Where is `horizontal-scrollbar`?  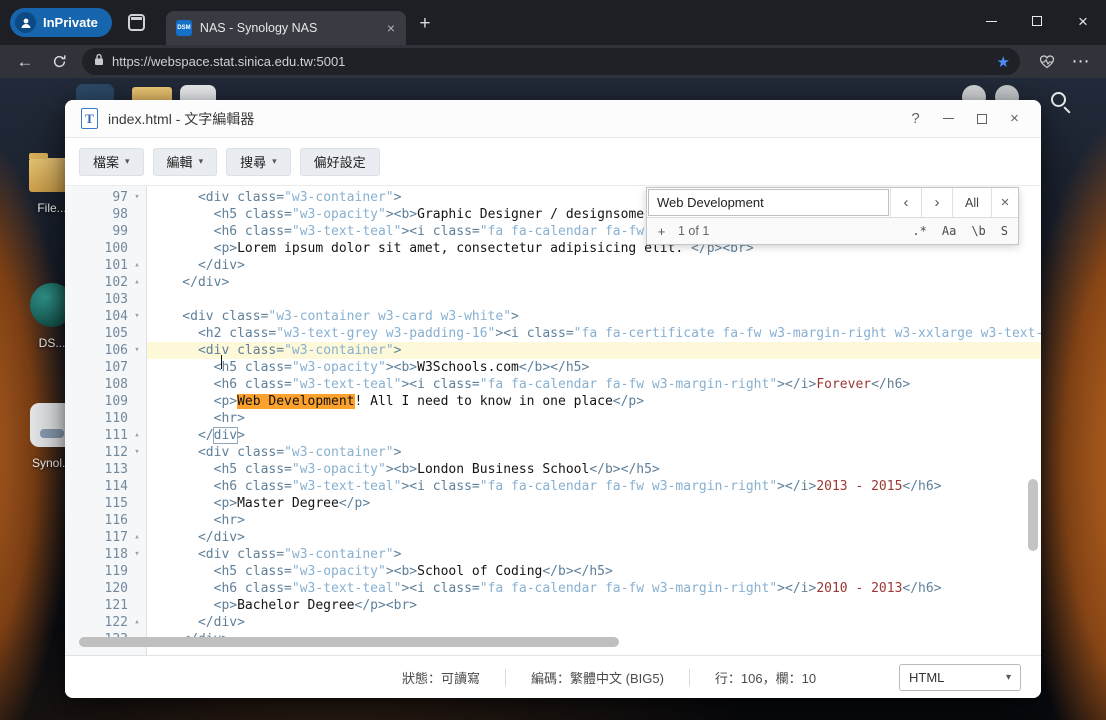
horizontal-scrollbar is located at coordinates (349, 642).